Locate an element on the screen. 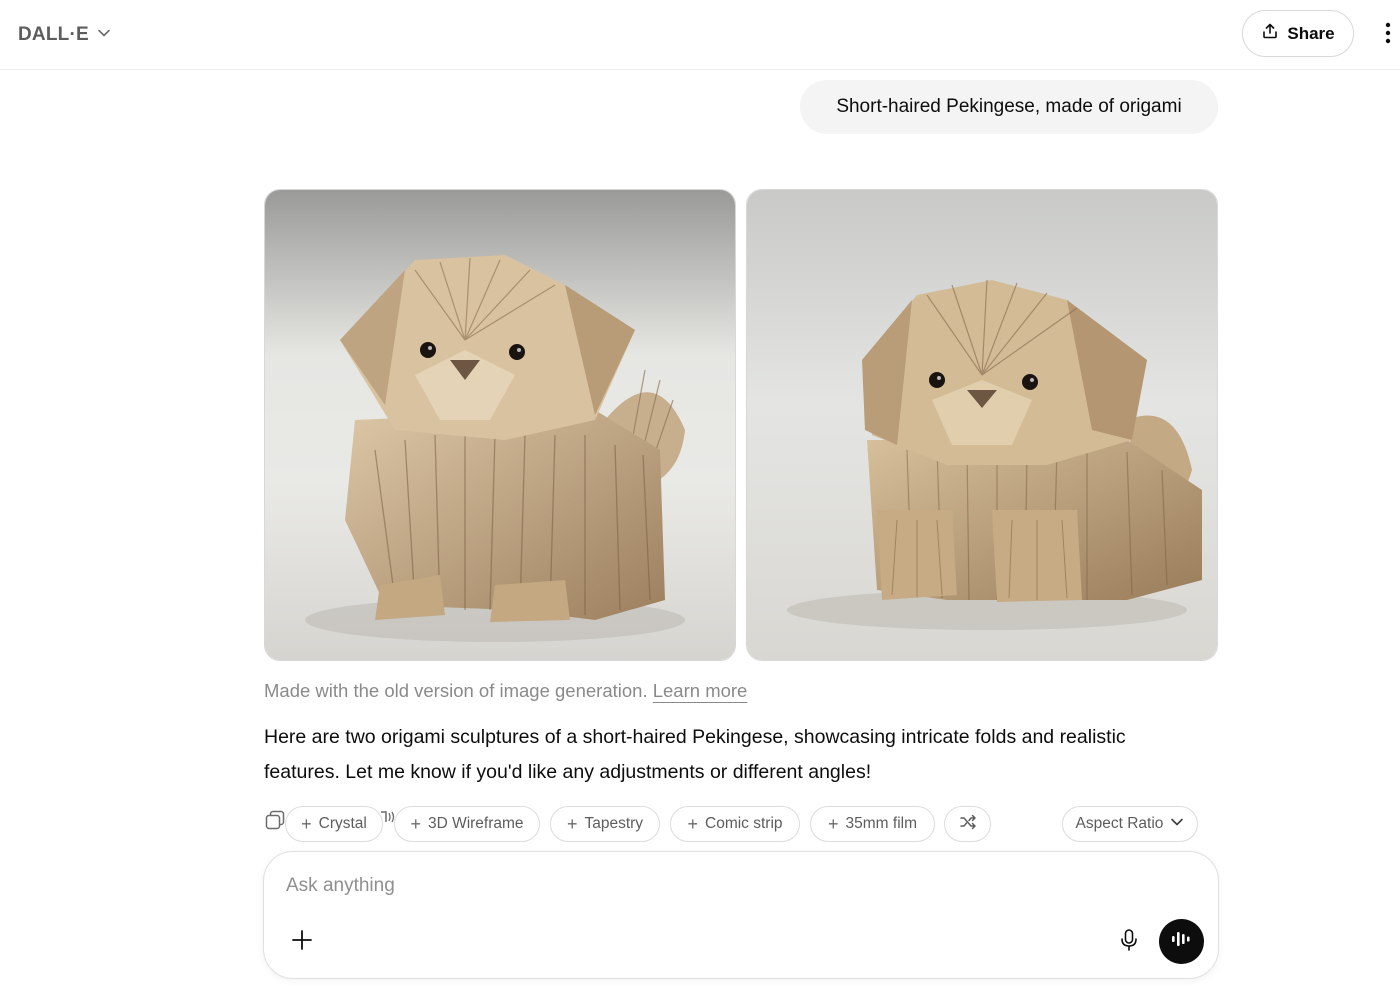 The width and height of the screenshot is (1400, 988). style-chip-tapestry: + Tapestry is located at coordinates (605, 824).